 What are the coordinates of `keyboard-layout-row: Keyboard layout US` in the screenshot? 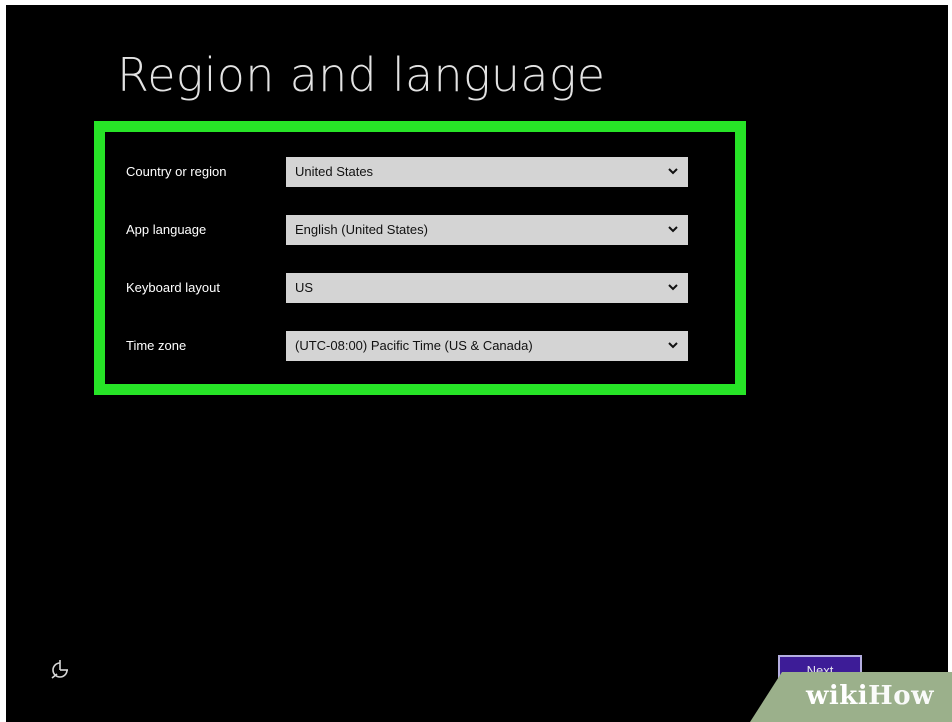 It's located at (426, 288).